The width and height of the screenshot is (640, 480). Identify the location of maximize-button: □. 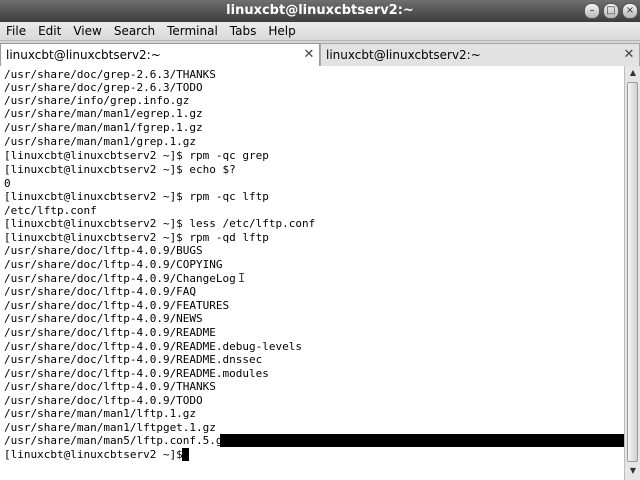
(611, 11).